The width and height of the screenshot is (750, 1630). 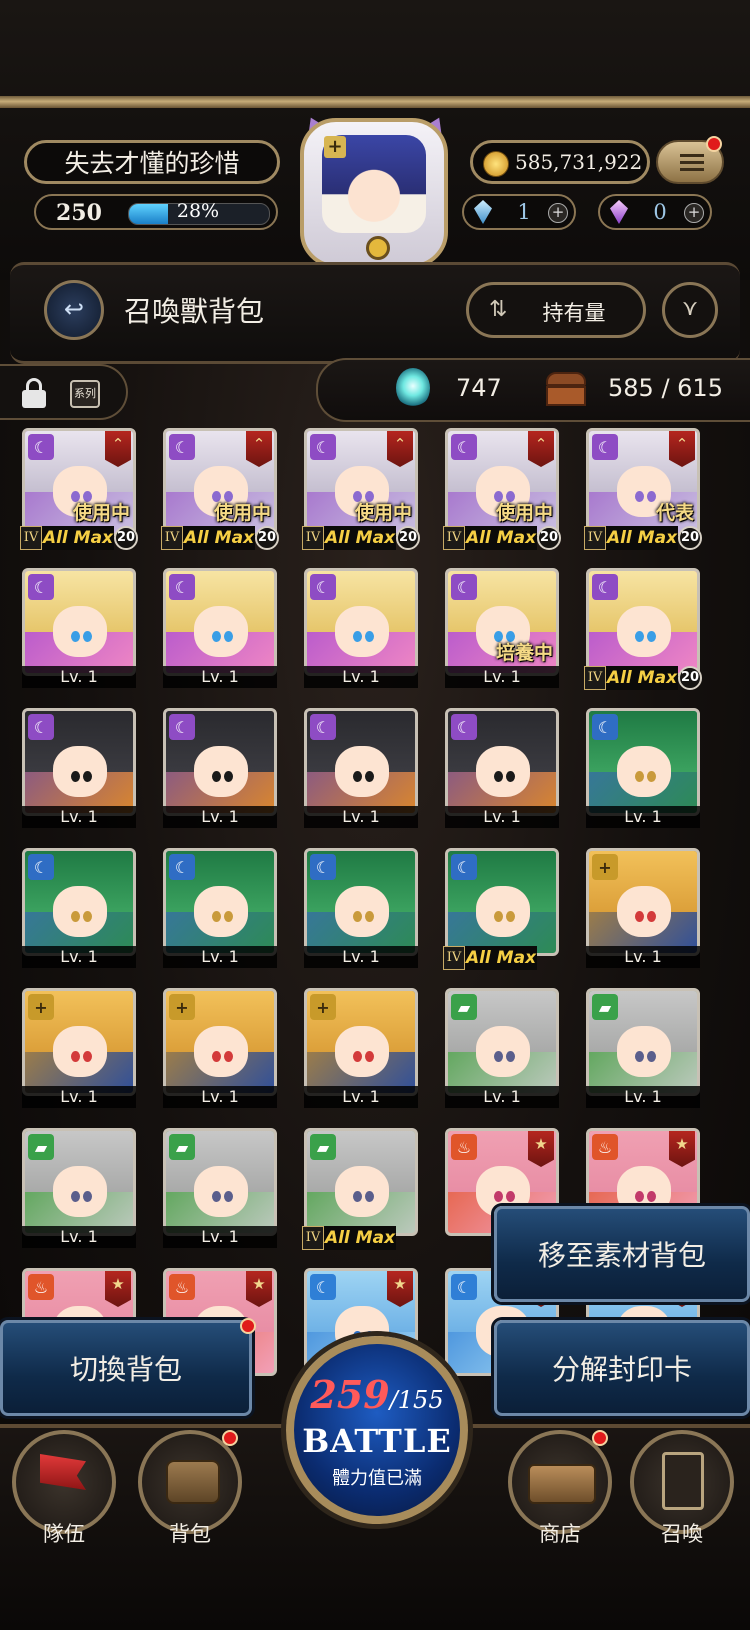 What do you see at coordinates (556, 310) in the screenshot?
I see `sort-button: ⇅ 持有量` at bounding box center [556, 310].